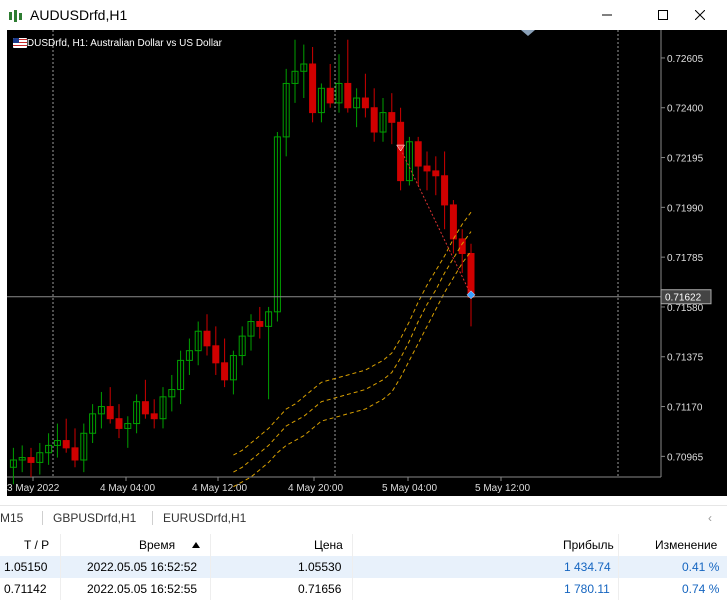  Describe the element at coordinates (94, 518) in the screenshot. I see `tab-gbpusd: GBPUSDrfd,H1` at that location.